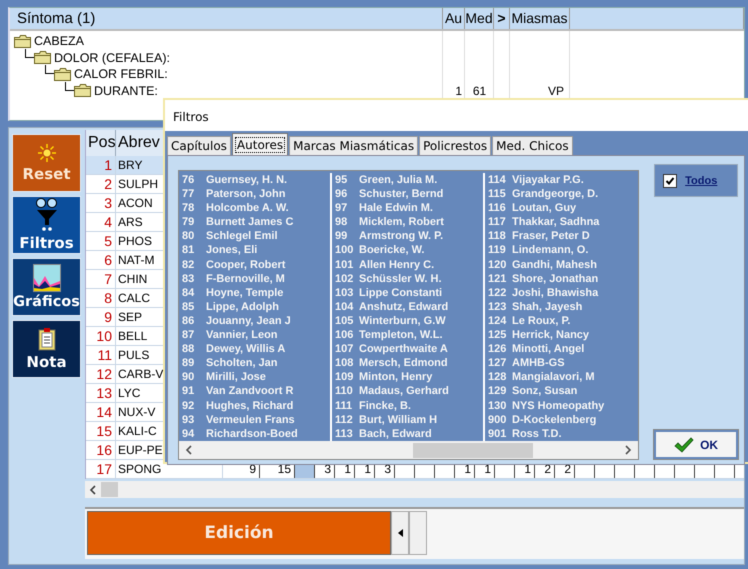  Describe the element at coordinates (194, 405) in the screenshot. I see `author-number: 92` at that location.